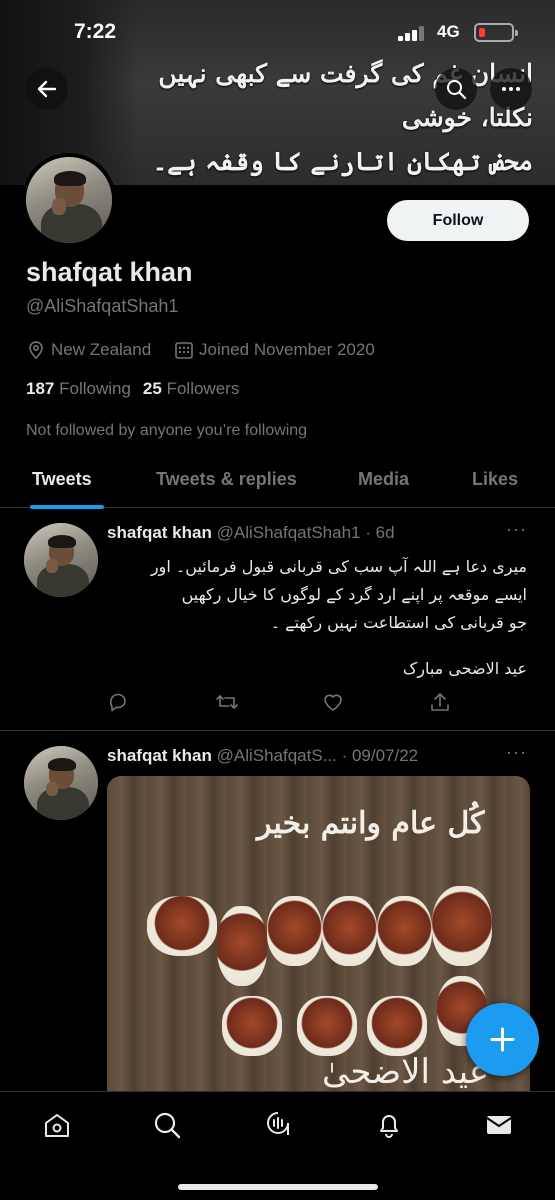  I want to click on profile-handle: @AliShafqatShah1, so click(102, 306).